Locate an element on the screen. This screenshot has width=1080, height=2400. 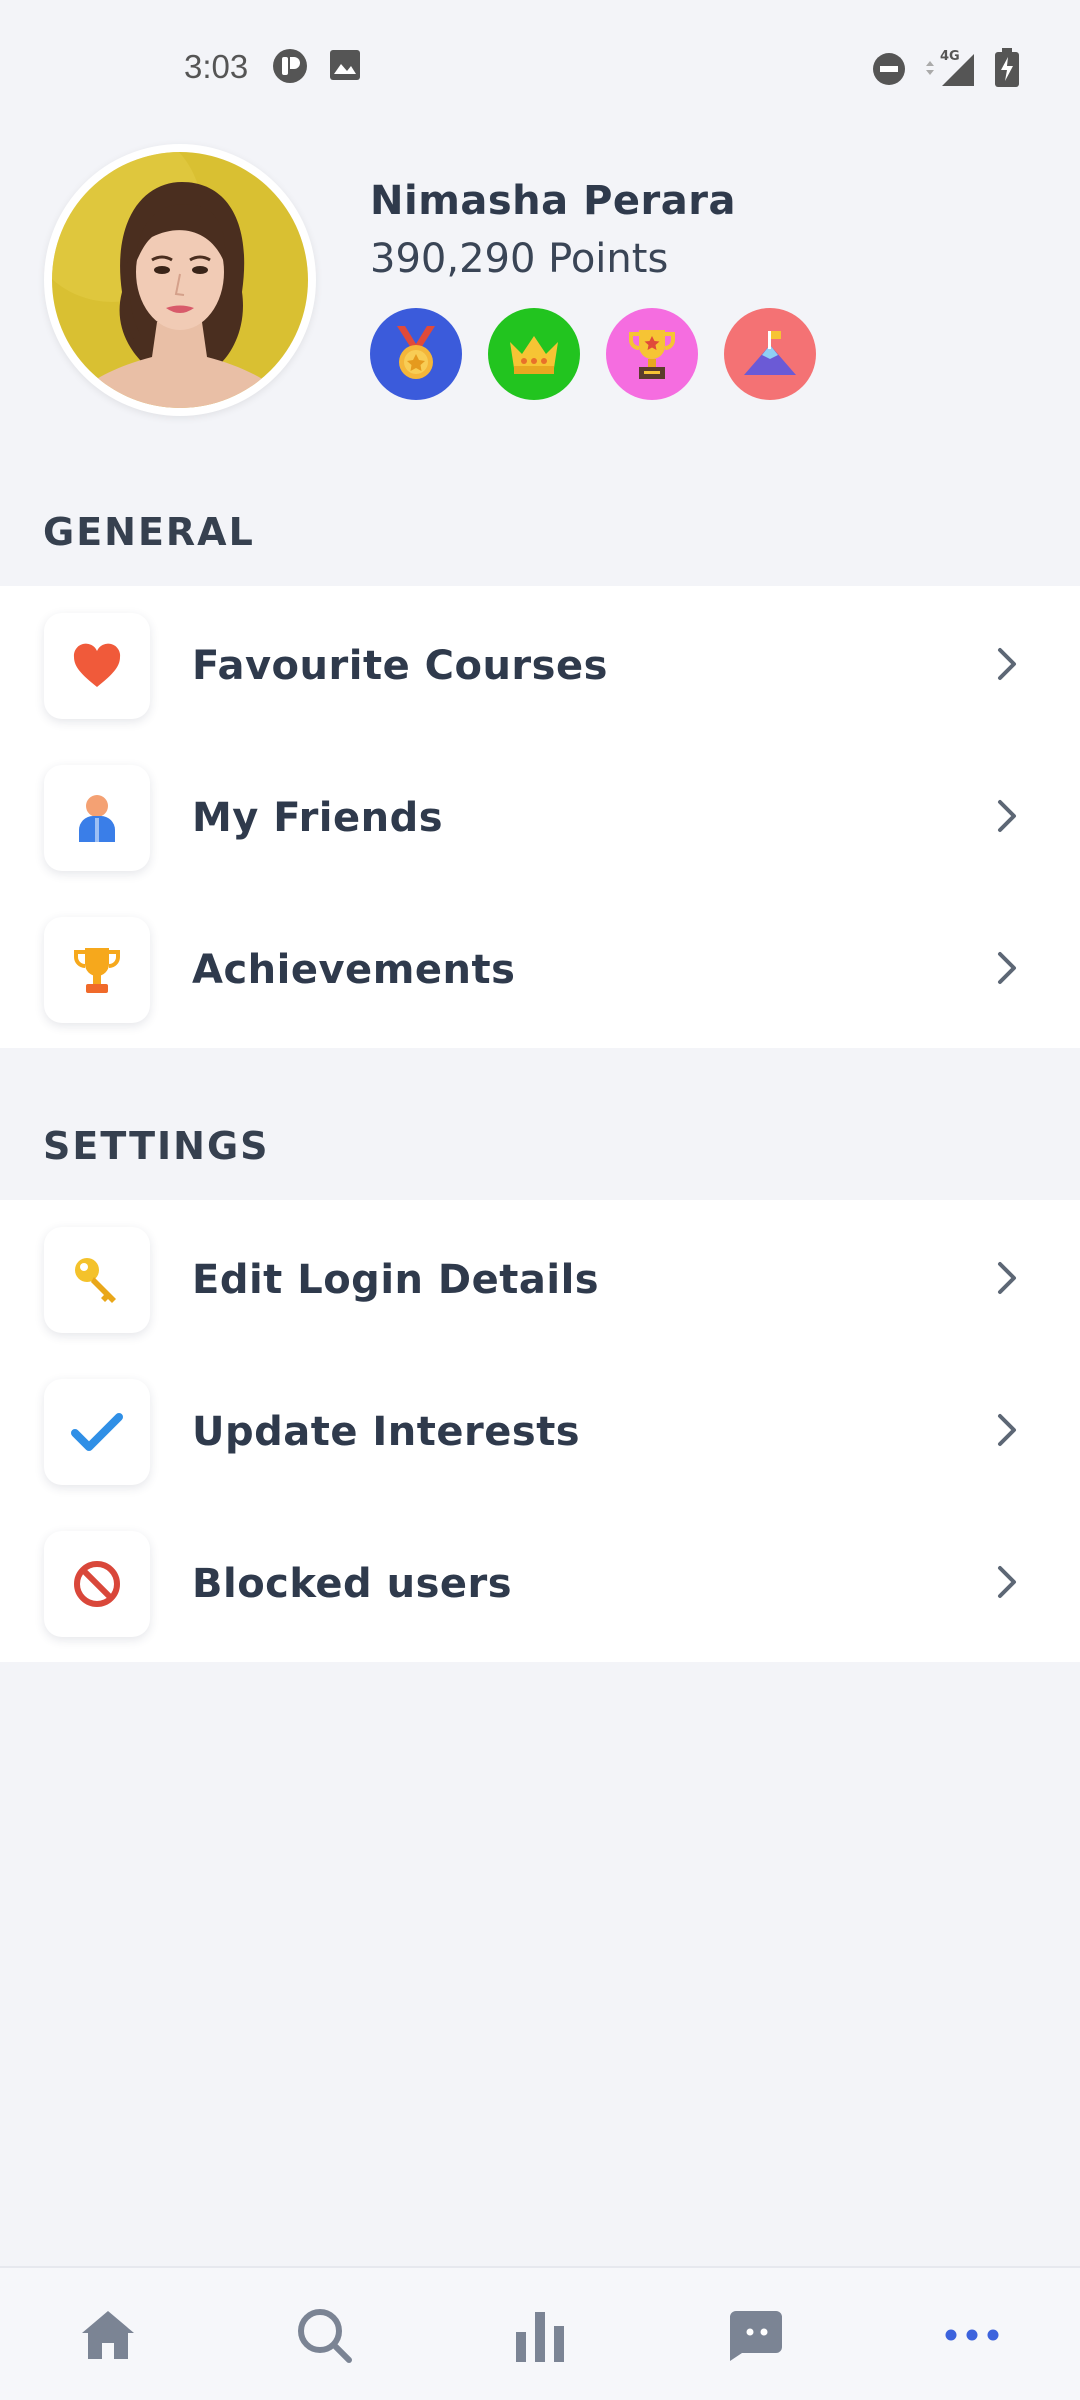
settings-section-header: SETTINGS is located at coordinates (156, 1146).